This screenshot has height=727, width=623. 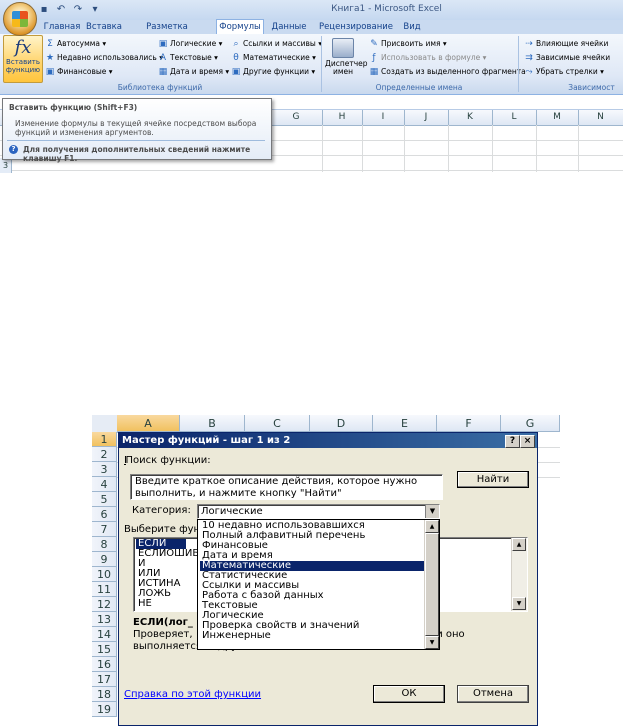 I want to click on column-header: F, so click(x=469, y=423).